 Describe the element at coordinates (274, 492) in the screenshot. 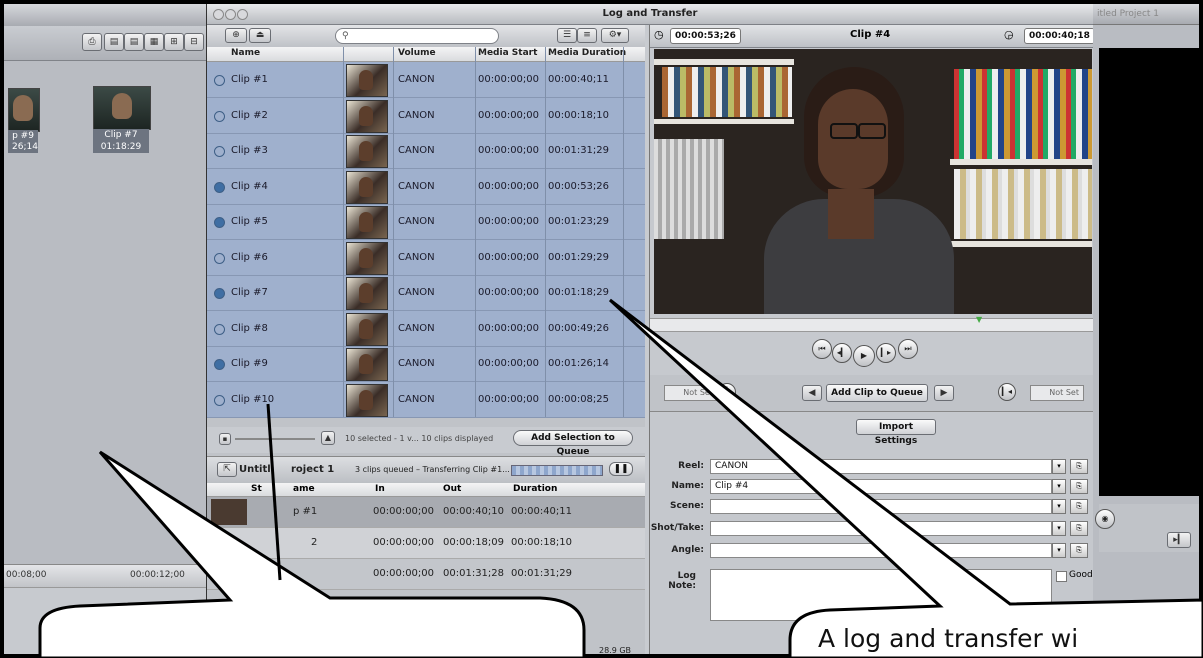

I see `bubble-pointer` at that location.